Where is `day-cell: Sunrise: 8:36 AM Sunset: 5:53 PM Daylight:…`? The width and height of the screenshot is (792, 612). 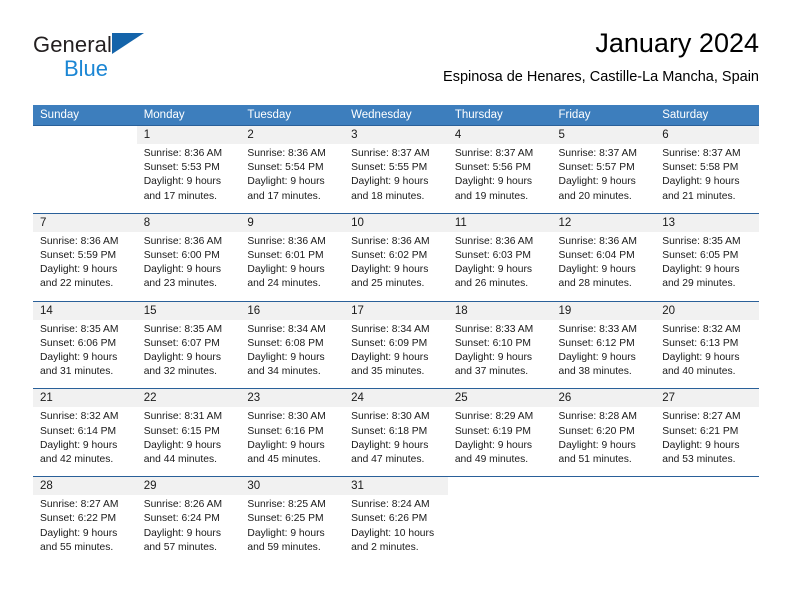 day-cell: Sunrise: 8:36 AM Sunset: 5:53 PM Daylight:… is located at coordinates (188, 179).